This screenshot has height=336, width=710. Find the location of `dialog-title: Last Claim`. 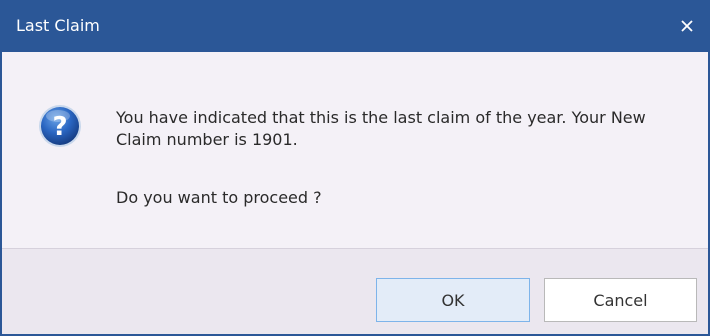

dialog-title: Last Claim is located at coordinates (58, 25).